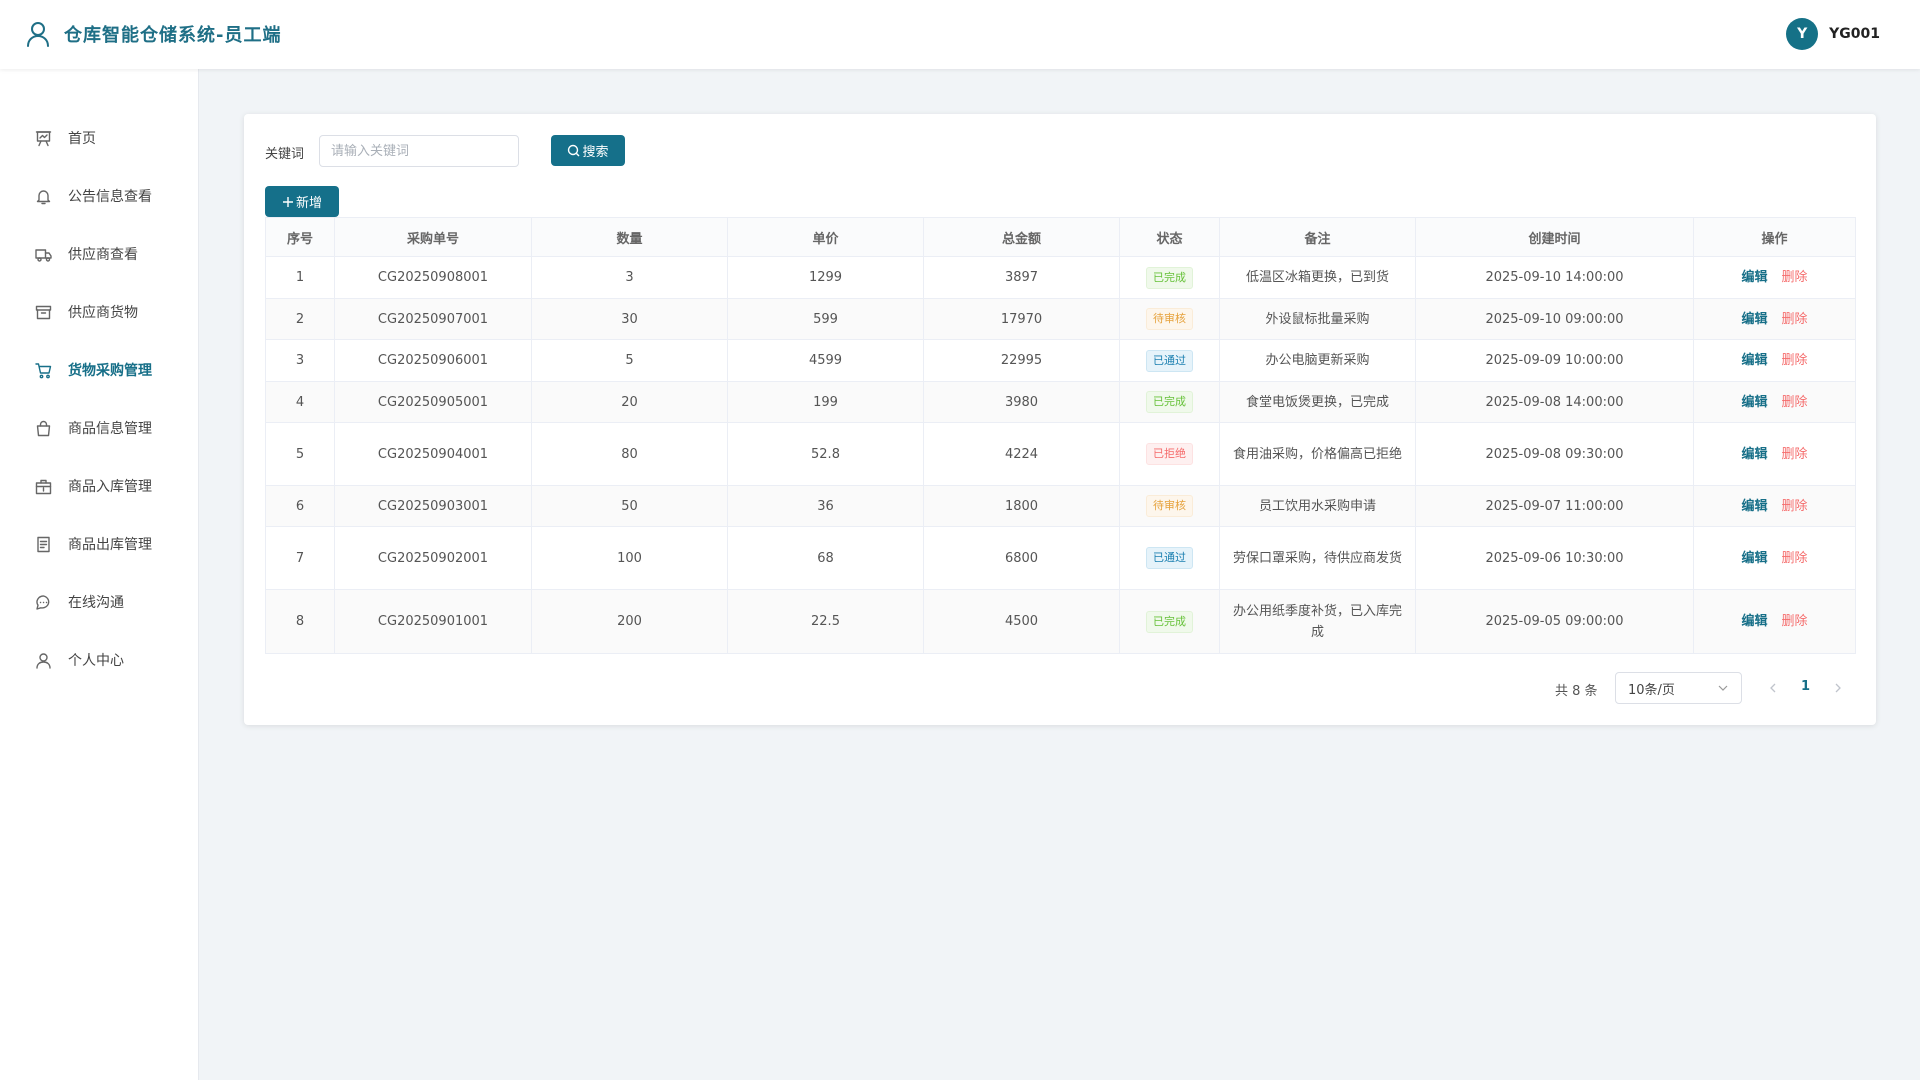 The image size is (1920, 1080). What do you see at coordinates (1678, 688) in the screenshot?
I see `page-size-select: 10条/页` at bounding box center [1678, 688].